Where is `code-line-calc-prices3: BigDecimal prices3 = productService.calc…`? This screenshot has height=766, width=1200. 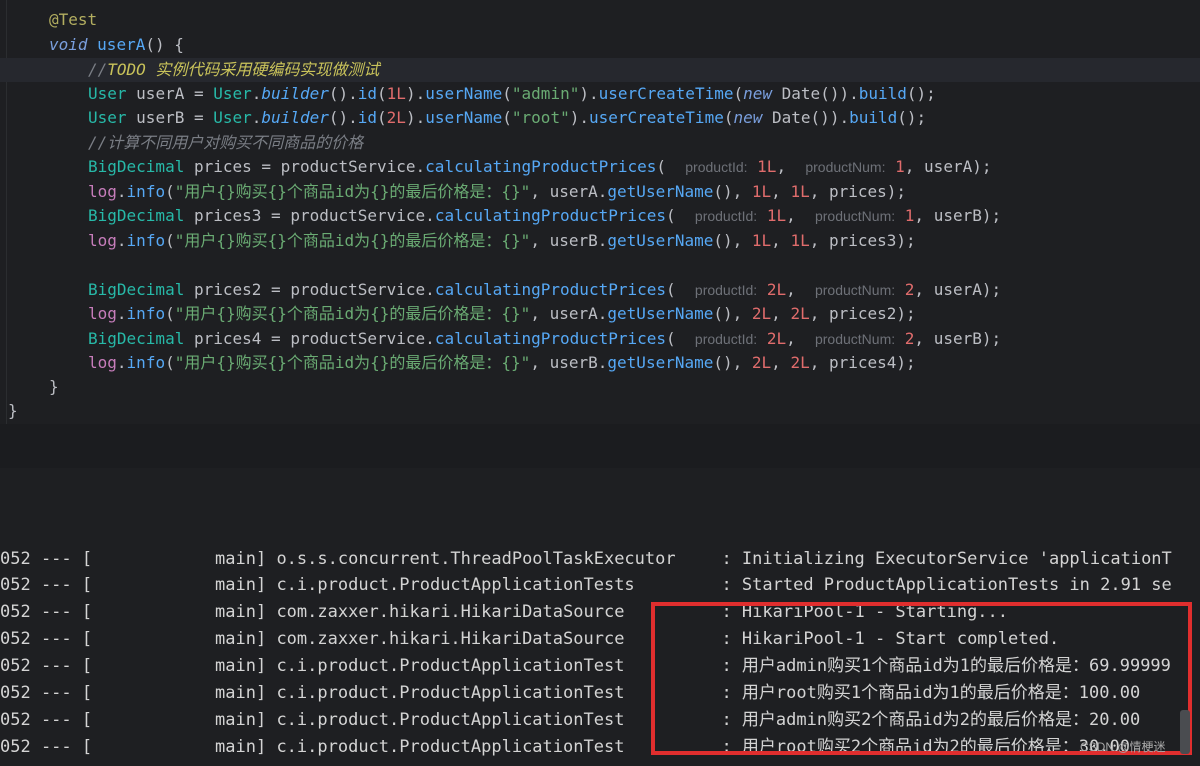 code-line-calc-prices3: BigDecimal prices3 = productService.calc… is located at coordinates (544, 216).